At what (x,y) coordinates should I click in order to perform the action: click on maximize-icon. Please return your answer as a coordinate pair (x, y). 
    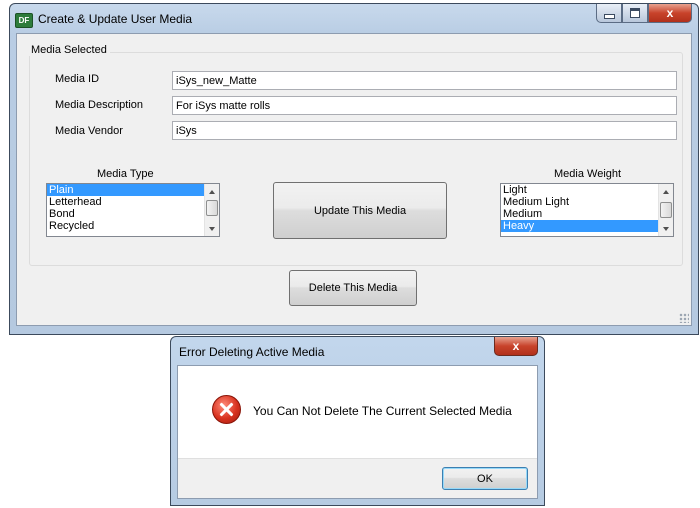
    Looking at the image, I should click on (635, 13).